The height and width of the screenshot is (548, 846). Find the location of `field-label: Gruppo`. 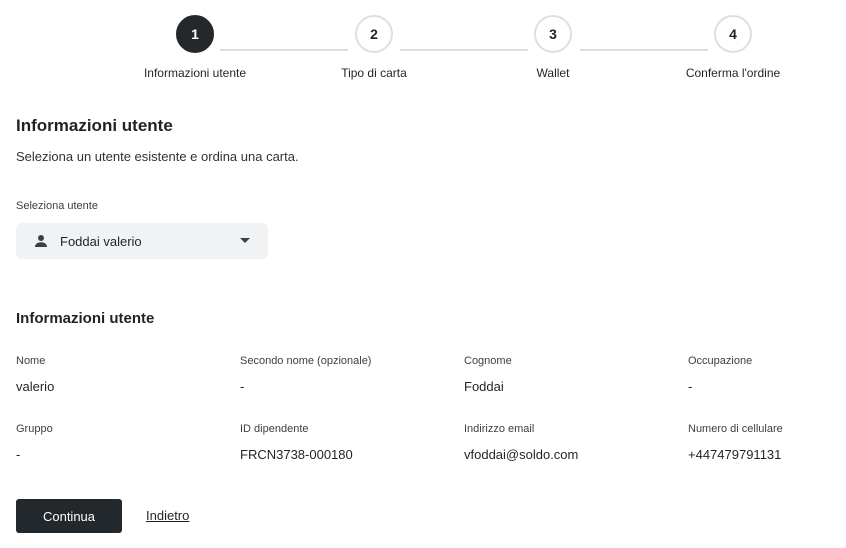

field-label: Gruppo is located at coordinates (34, 429).